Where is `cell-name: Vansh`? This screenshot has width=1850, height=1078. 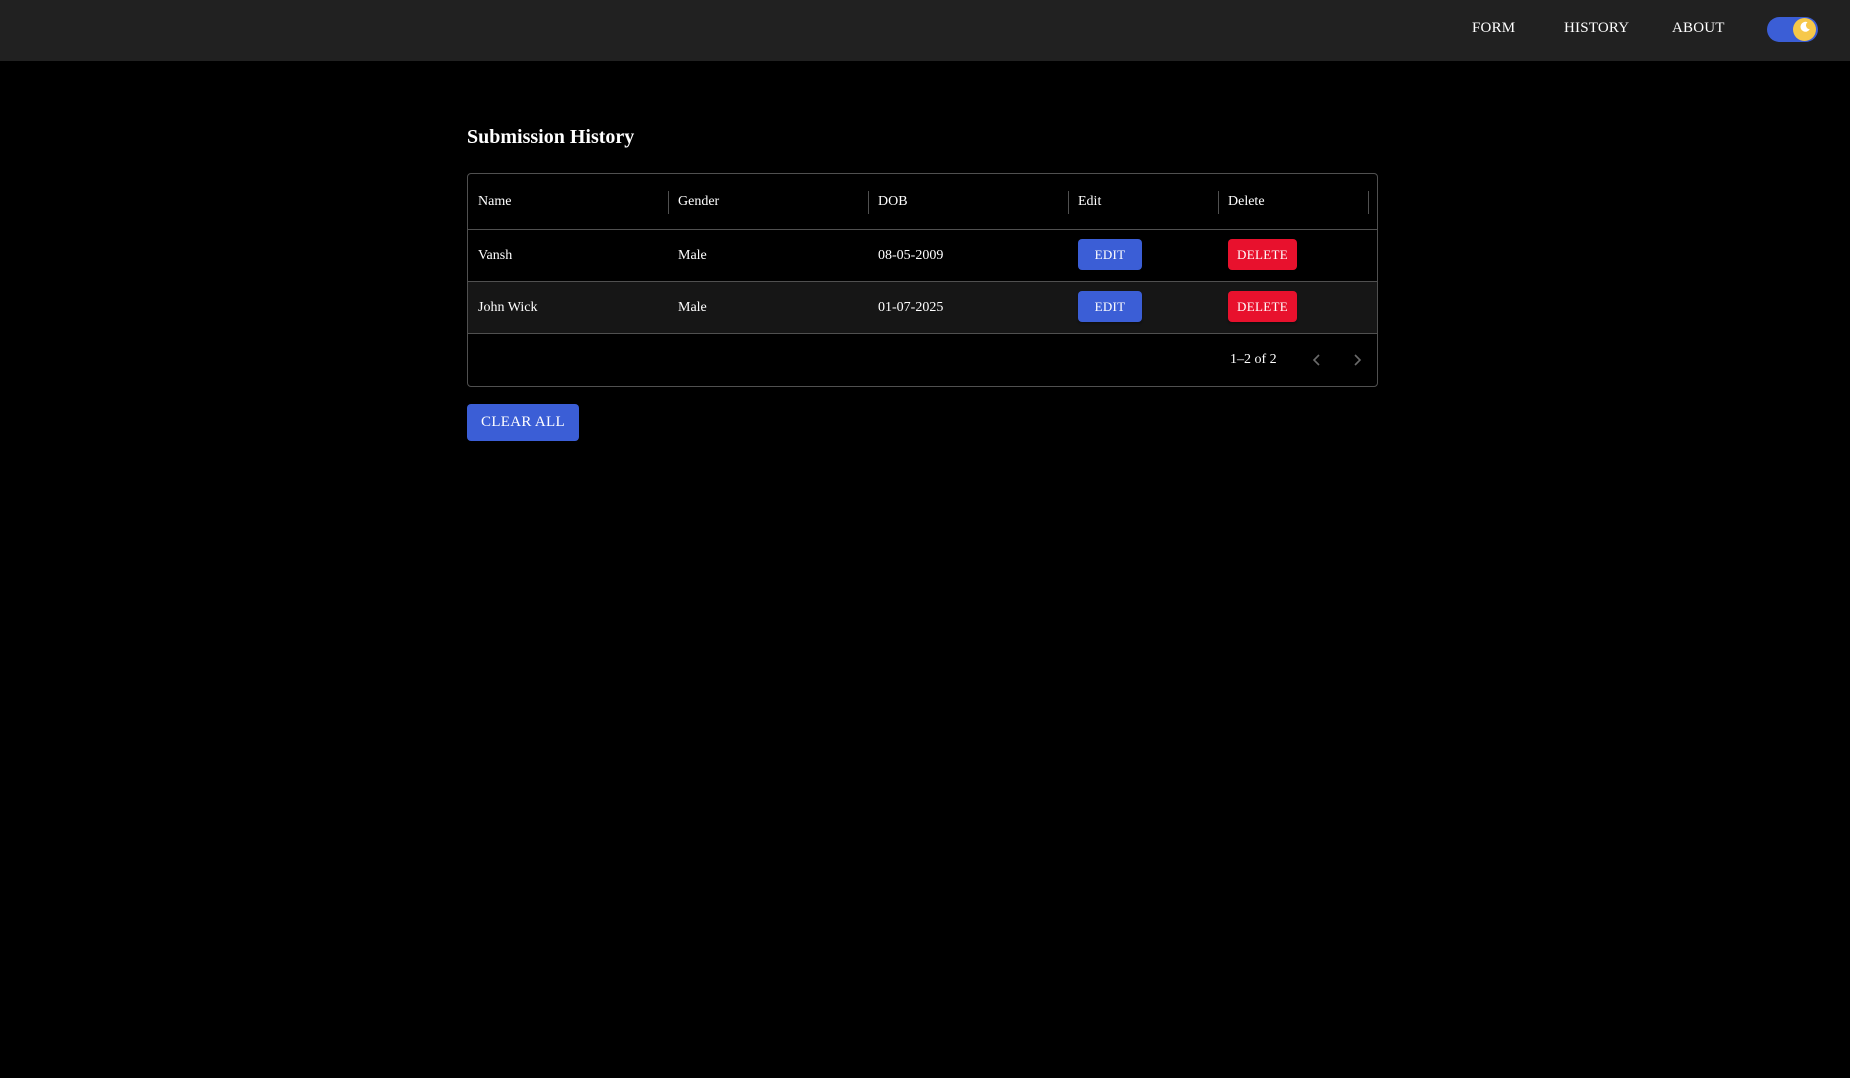
cell-name: Vansh is located at coordinates (495, 255).